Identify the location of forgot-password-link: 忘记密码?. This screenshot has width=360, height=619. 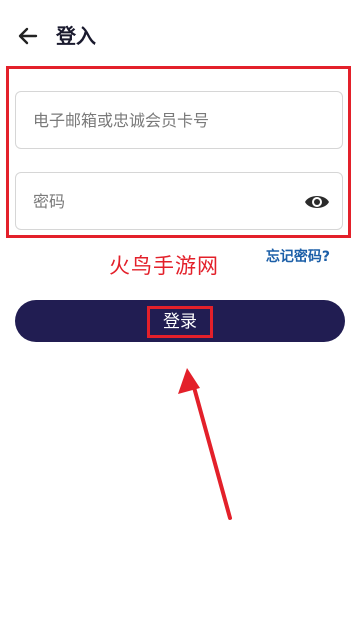
(298, 257).